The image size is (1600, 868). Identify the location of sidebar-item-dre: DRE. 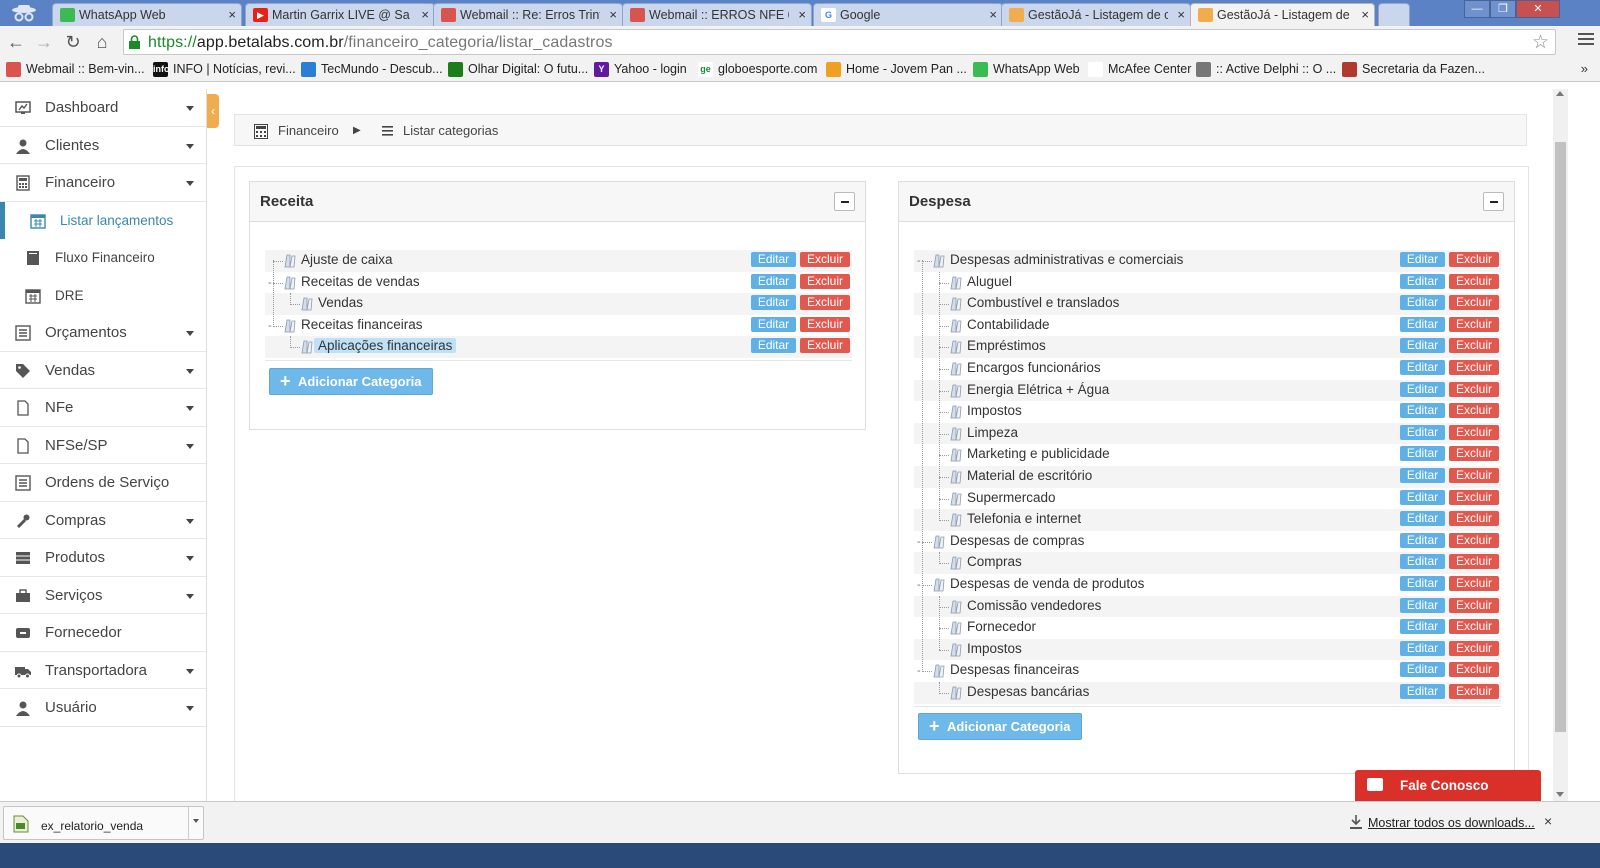
(103, 296).